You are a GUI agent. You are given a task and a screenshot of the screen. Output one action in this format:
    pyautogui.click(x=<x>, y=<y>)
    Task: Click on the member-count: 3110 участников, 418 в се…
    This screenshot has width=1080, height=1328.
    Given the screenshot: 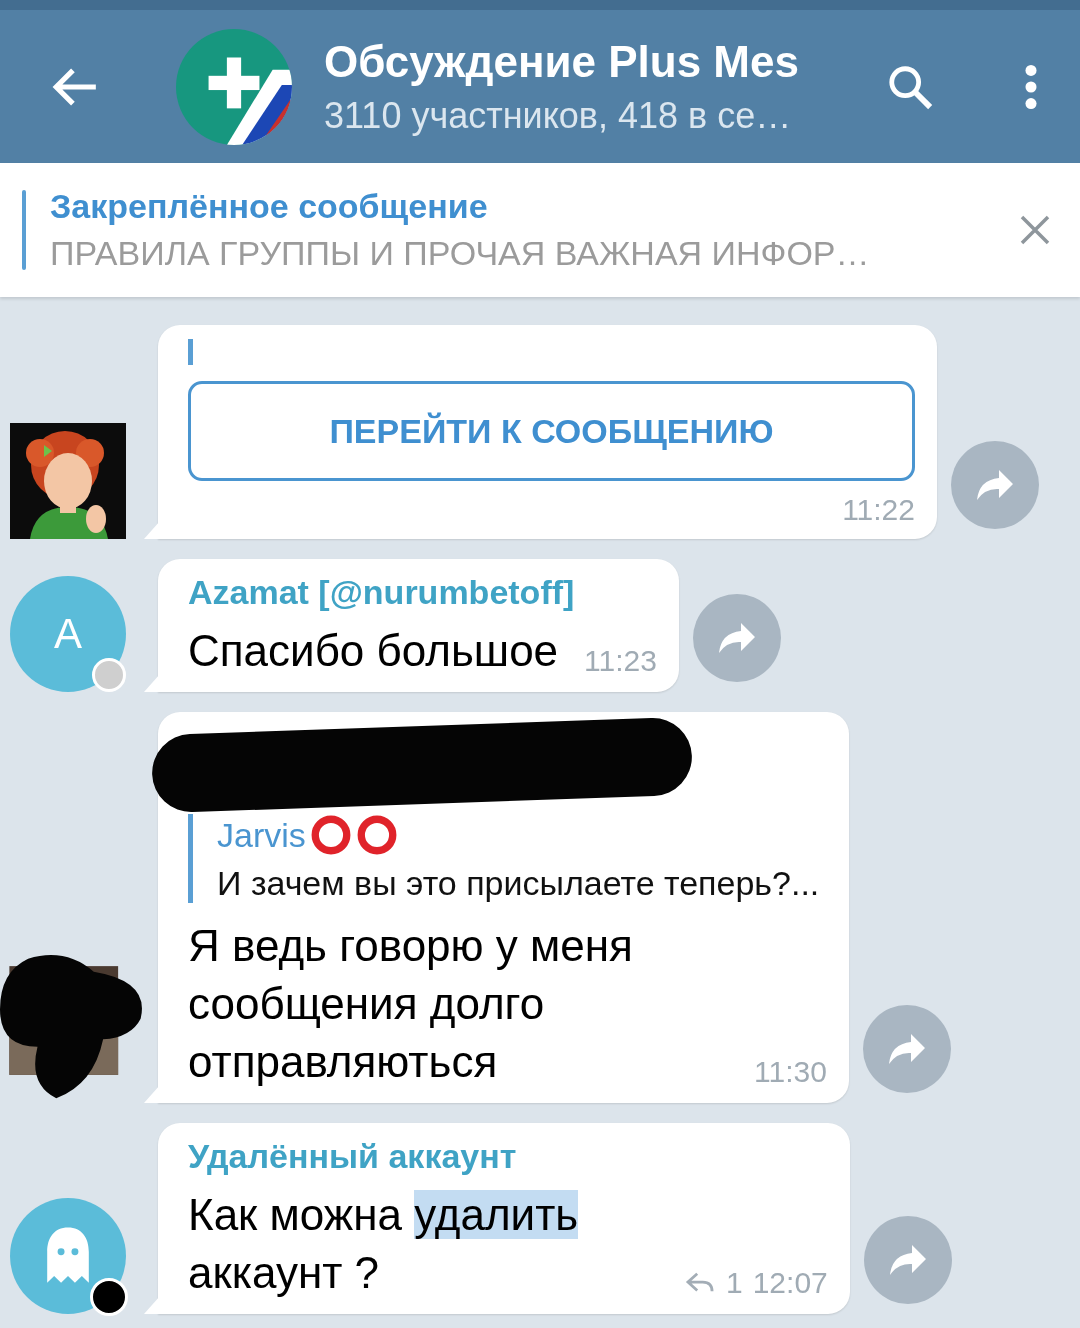 What is the action you would take?
    pyautogui.click(x=558, y=115)
    